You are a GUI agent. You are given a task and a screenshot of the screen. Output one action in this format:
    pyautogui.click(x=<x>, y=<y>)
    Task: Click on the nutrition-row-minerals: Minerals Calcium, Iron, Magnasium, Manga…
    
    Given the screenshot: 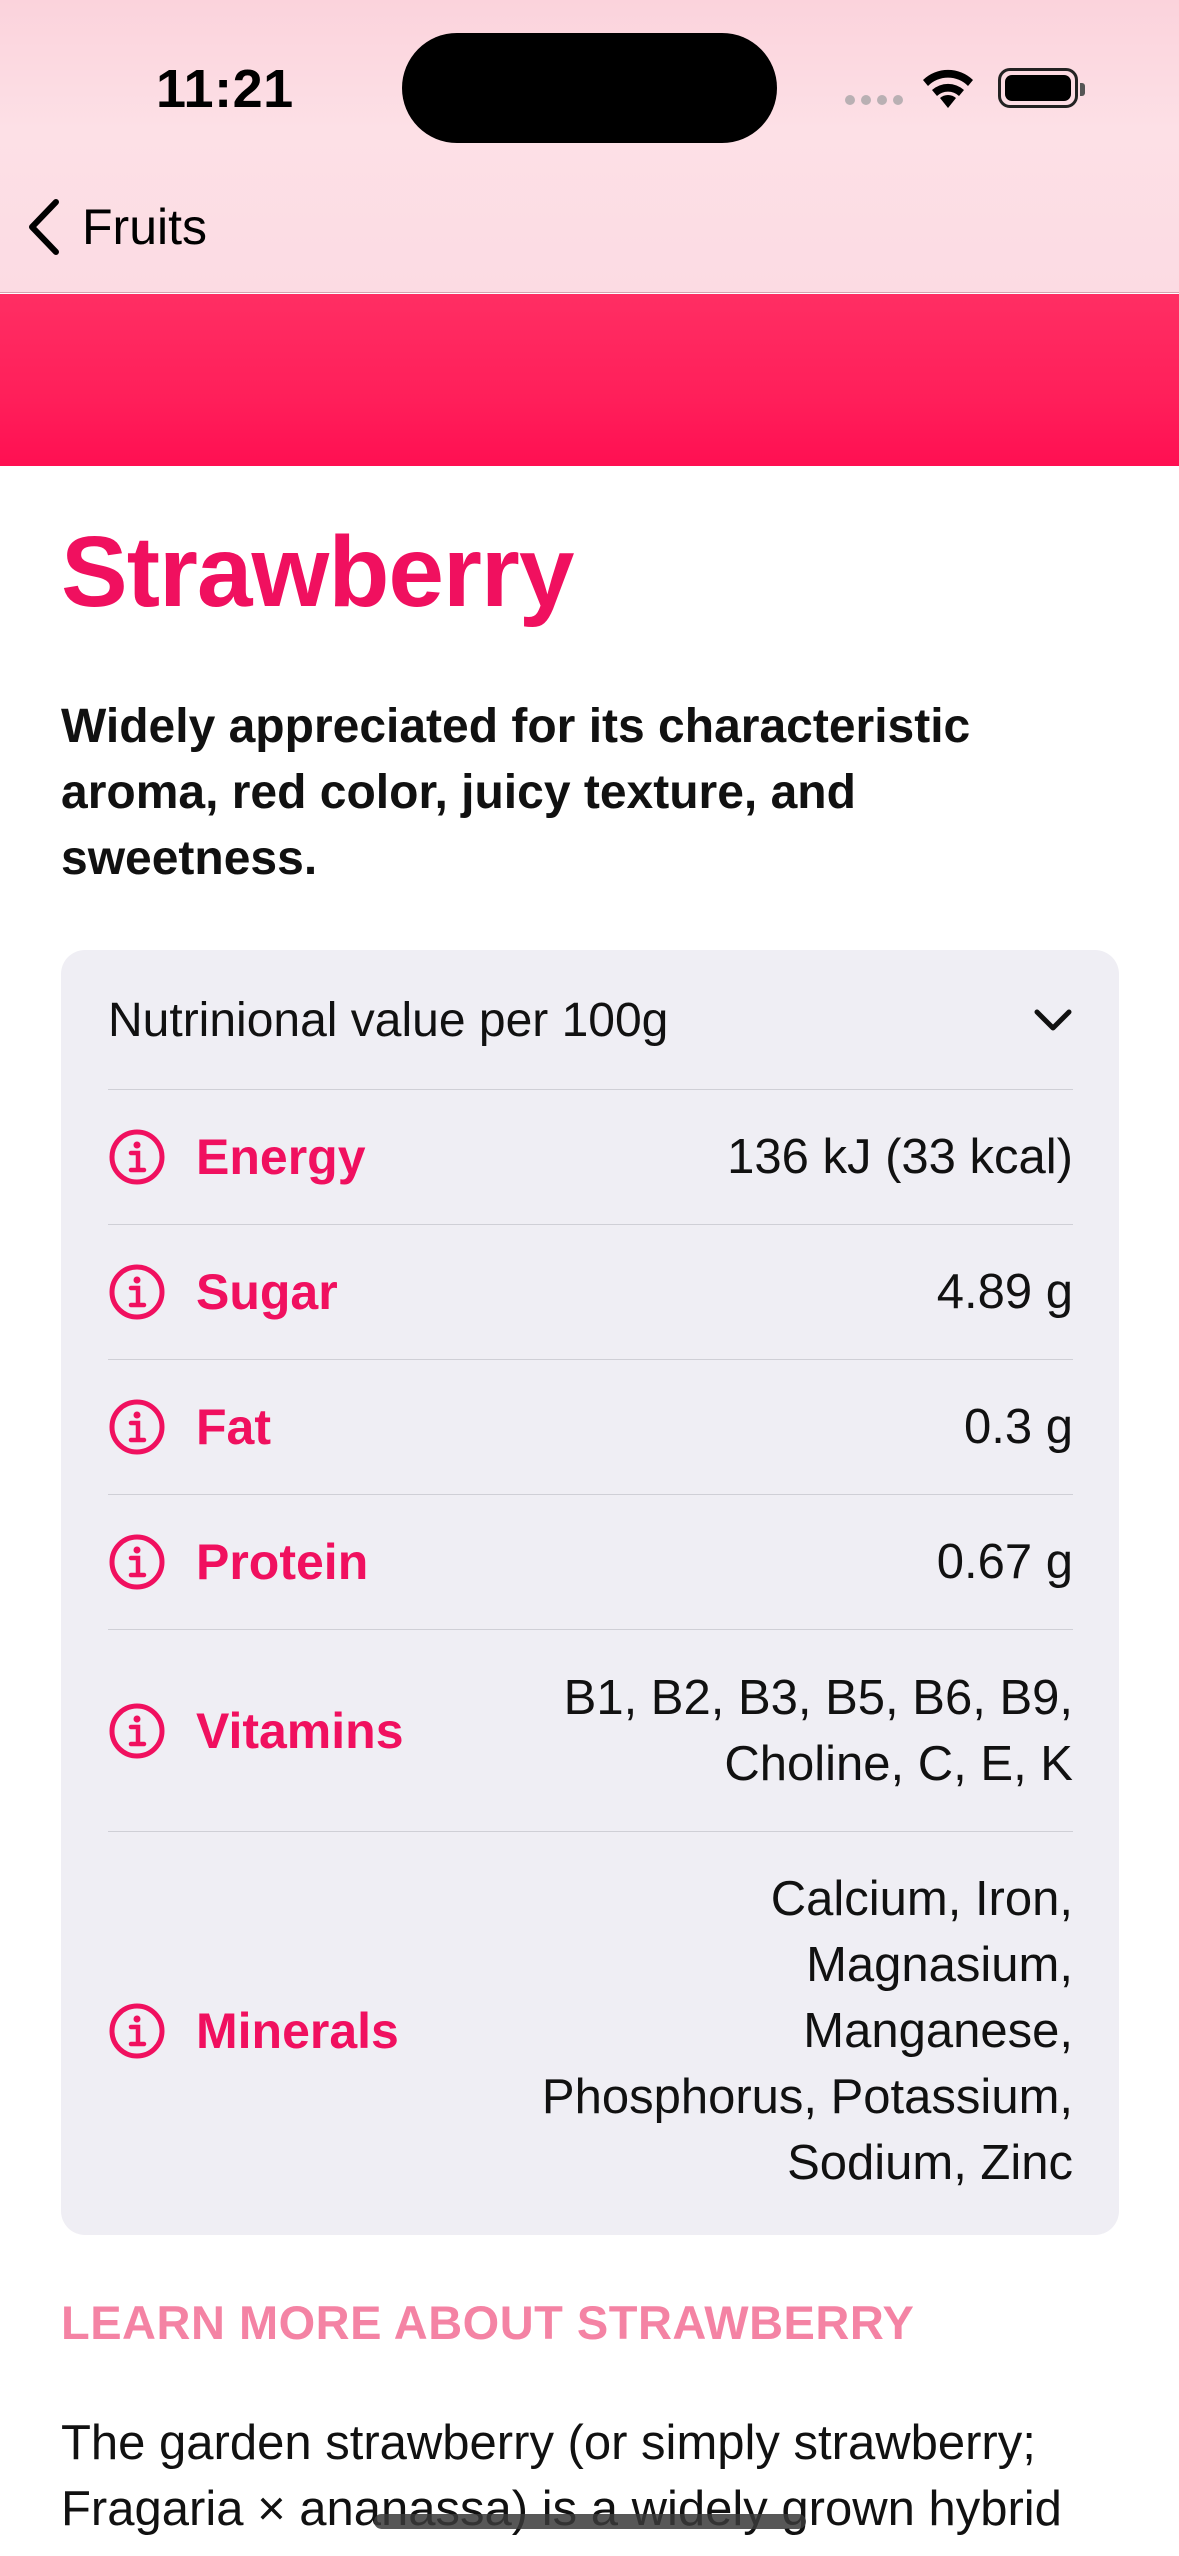 What is the action you would take?
    pyautogui.click(x=590, y=2030)
    